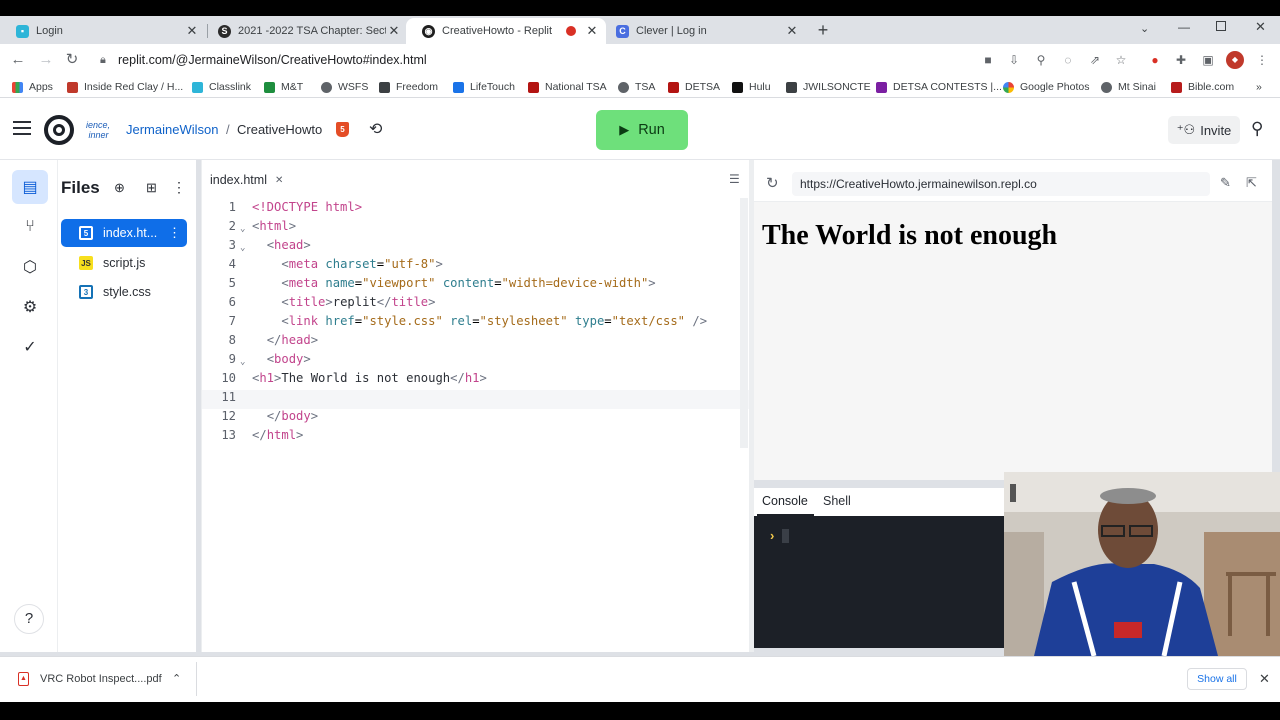 Image resolution: width=1280 pixels, height=720 pixels. What do you see at coordinates (744, 323) in the screenshot?
I see `editor-scrollbar` at bounding box center [744, 323].